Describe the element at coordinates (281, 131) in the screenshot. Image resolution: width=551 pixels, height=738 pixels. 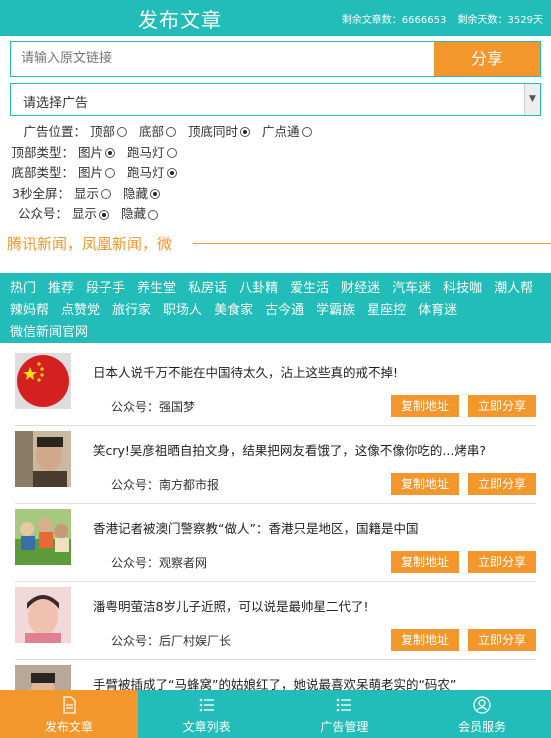
I see `radio-label: 广点通` at that location.